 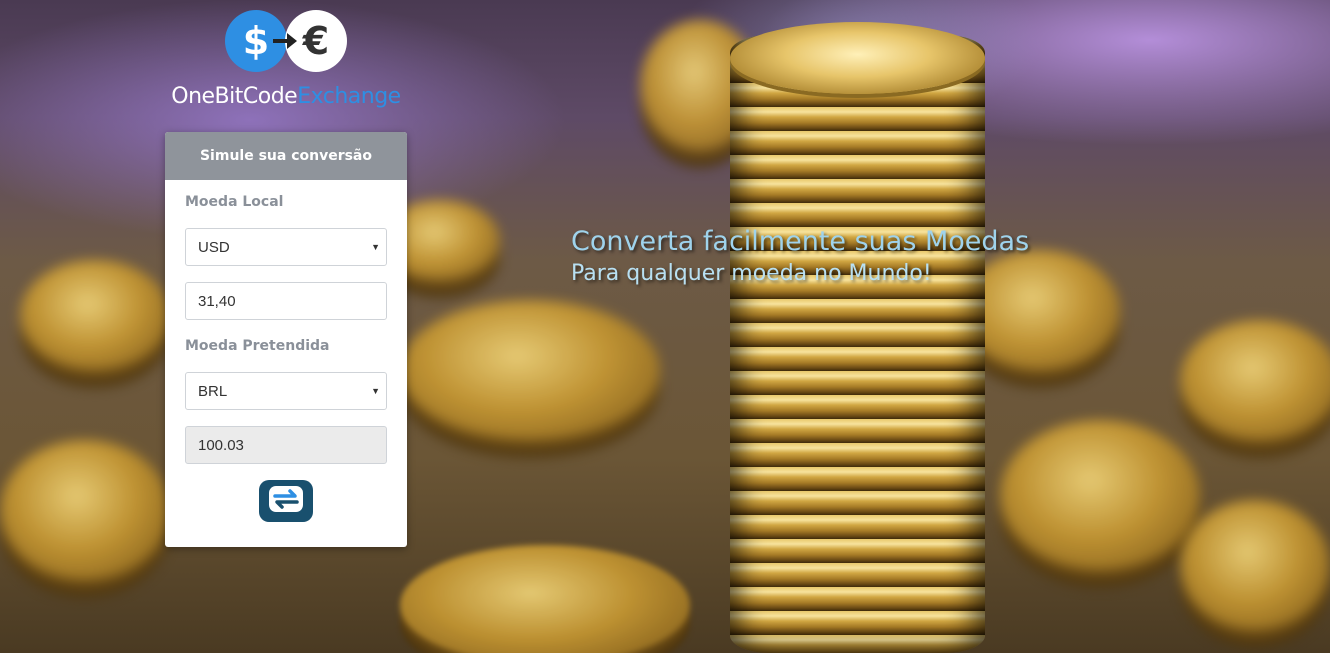 I want to click on result-value: 100.03, so click(x=221, y=445).